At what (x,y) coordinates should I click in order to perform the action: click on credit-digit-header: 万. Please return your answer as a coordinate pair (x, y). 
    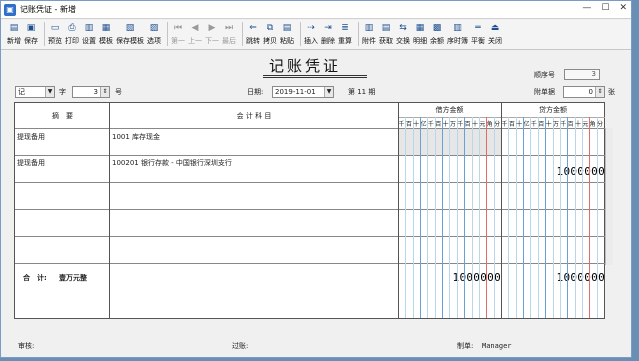
    Looking at the image, I should click on (555, 124).